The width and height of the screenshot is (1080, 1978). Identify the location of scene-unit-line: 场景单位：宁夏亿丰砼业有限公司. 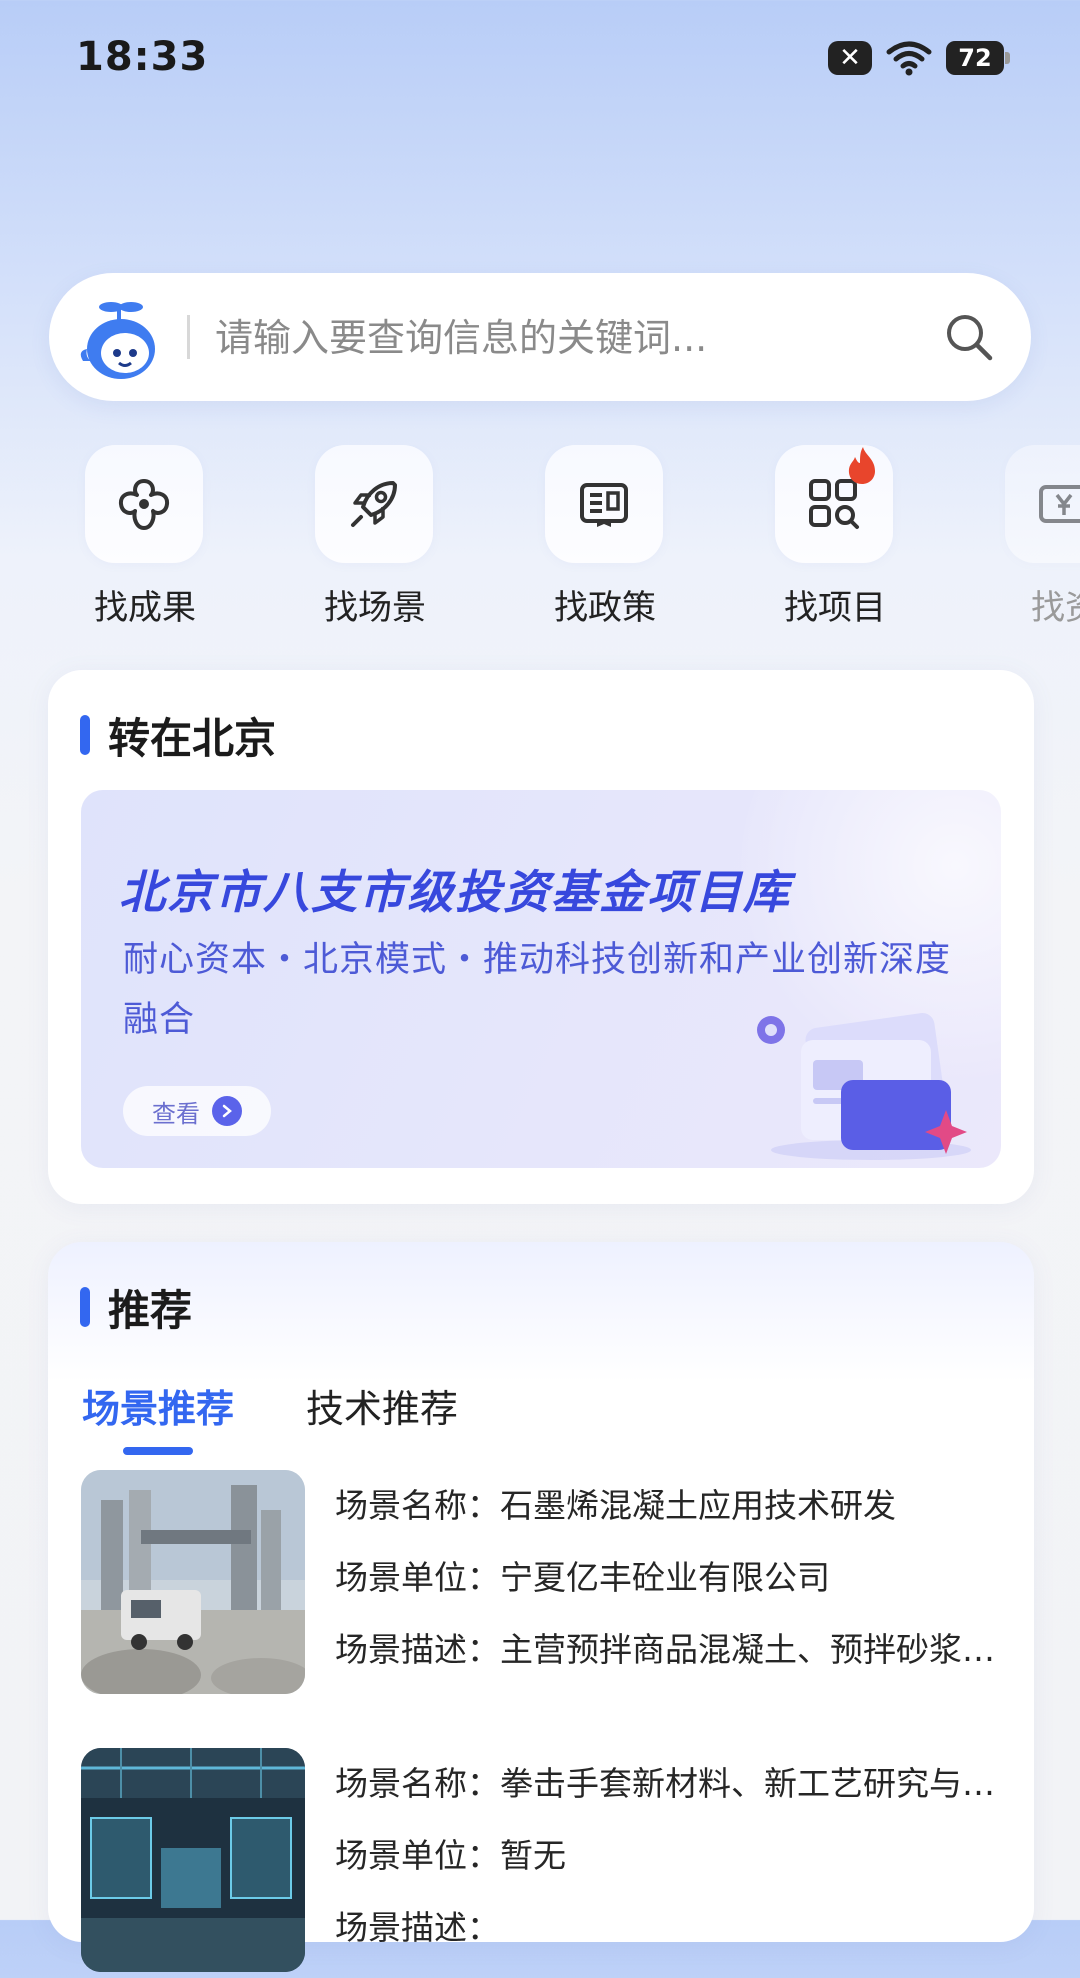
(665, 1578).